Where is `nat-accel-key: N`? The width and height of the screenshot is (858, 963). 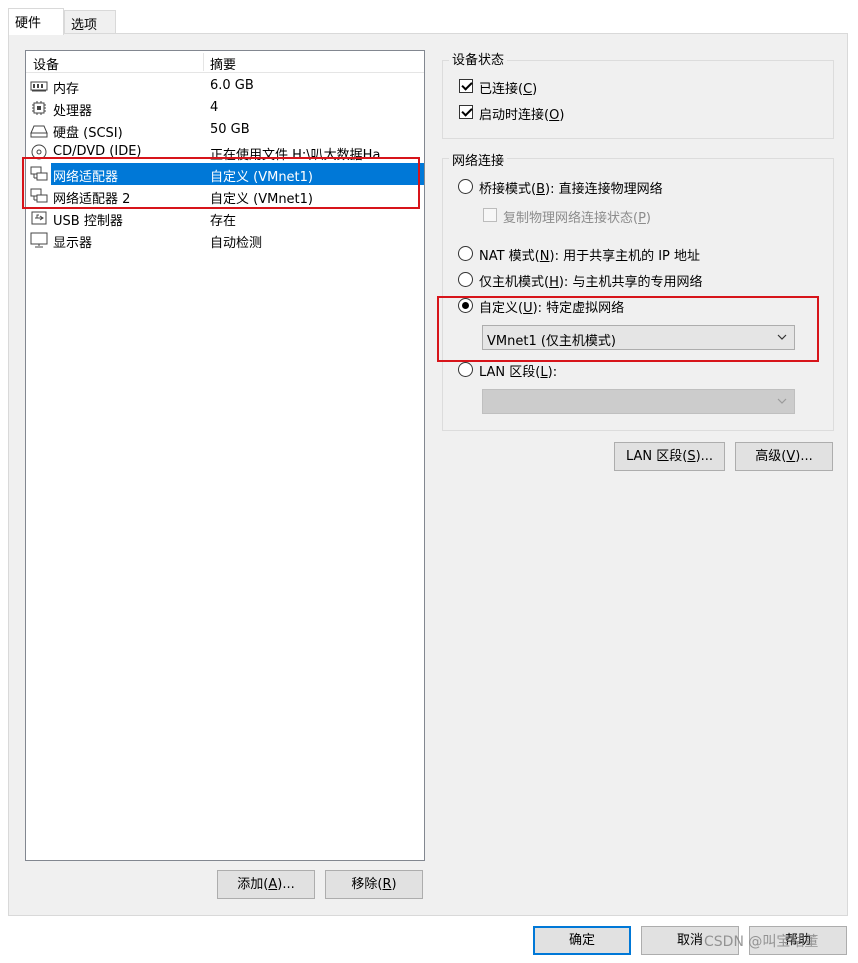 nat-accel-key: N is located at coordinates (544, 256).